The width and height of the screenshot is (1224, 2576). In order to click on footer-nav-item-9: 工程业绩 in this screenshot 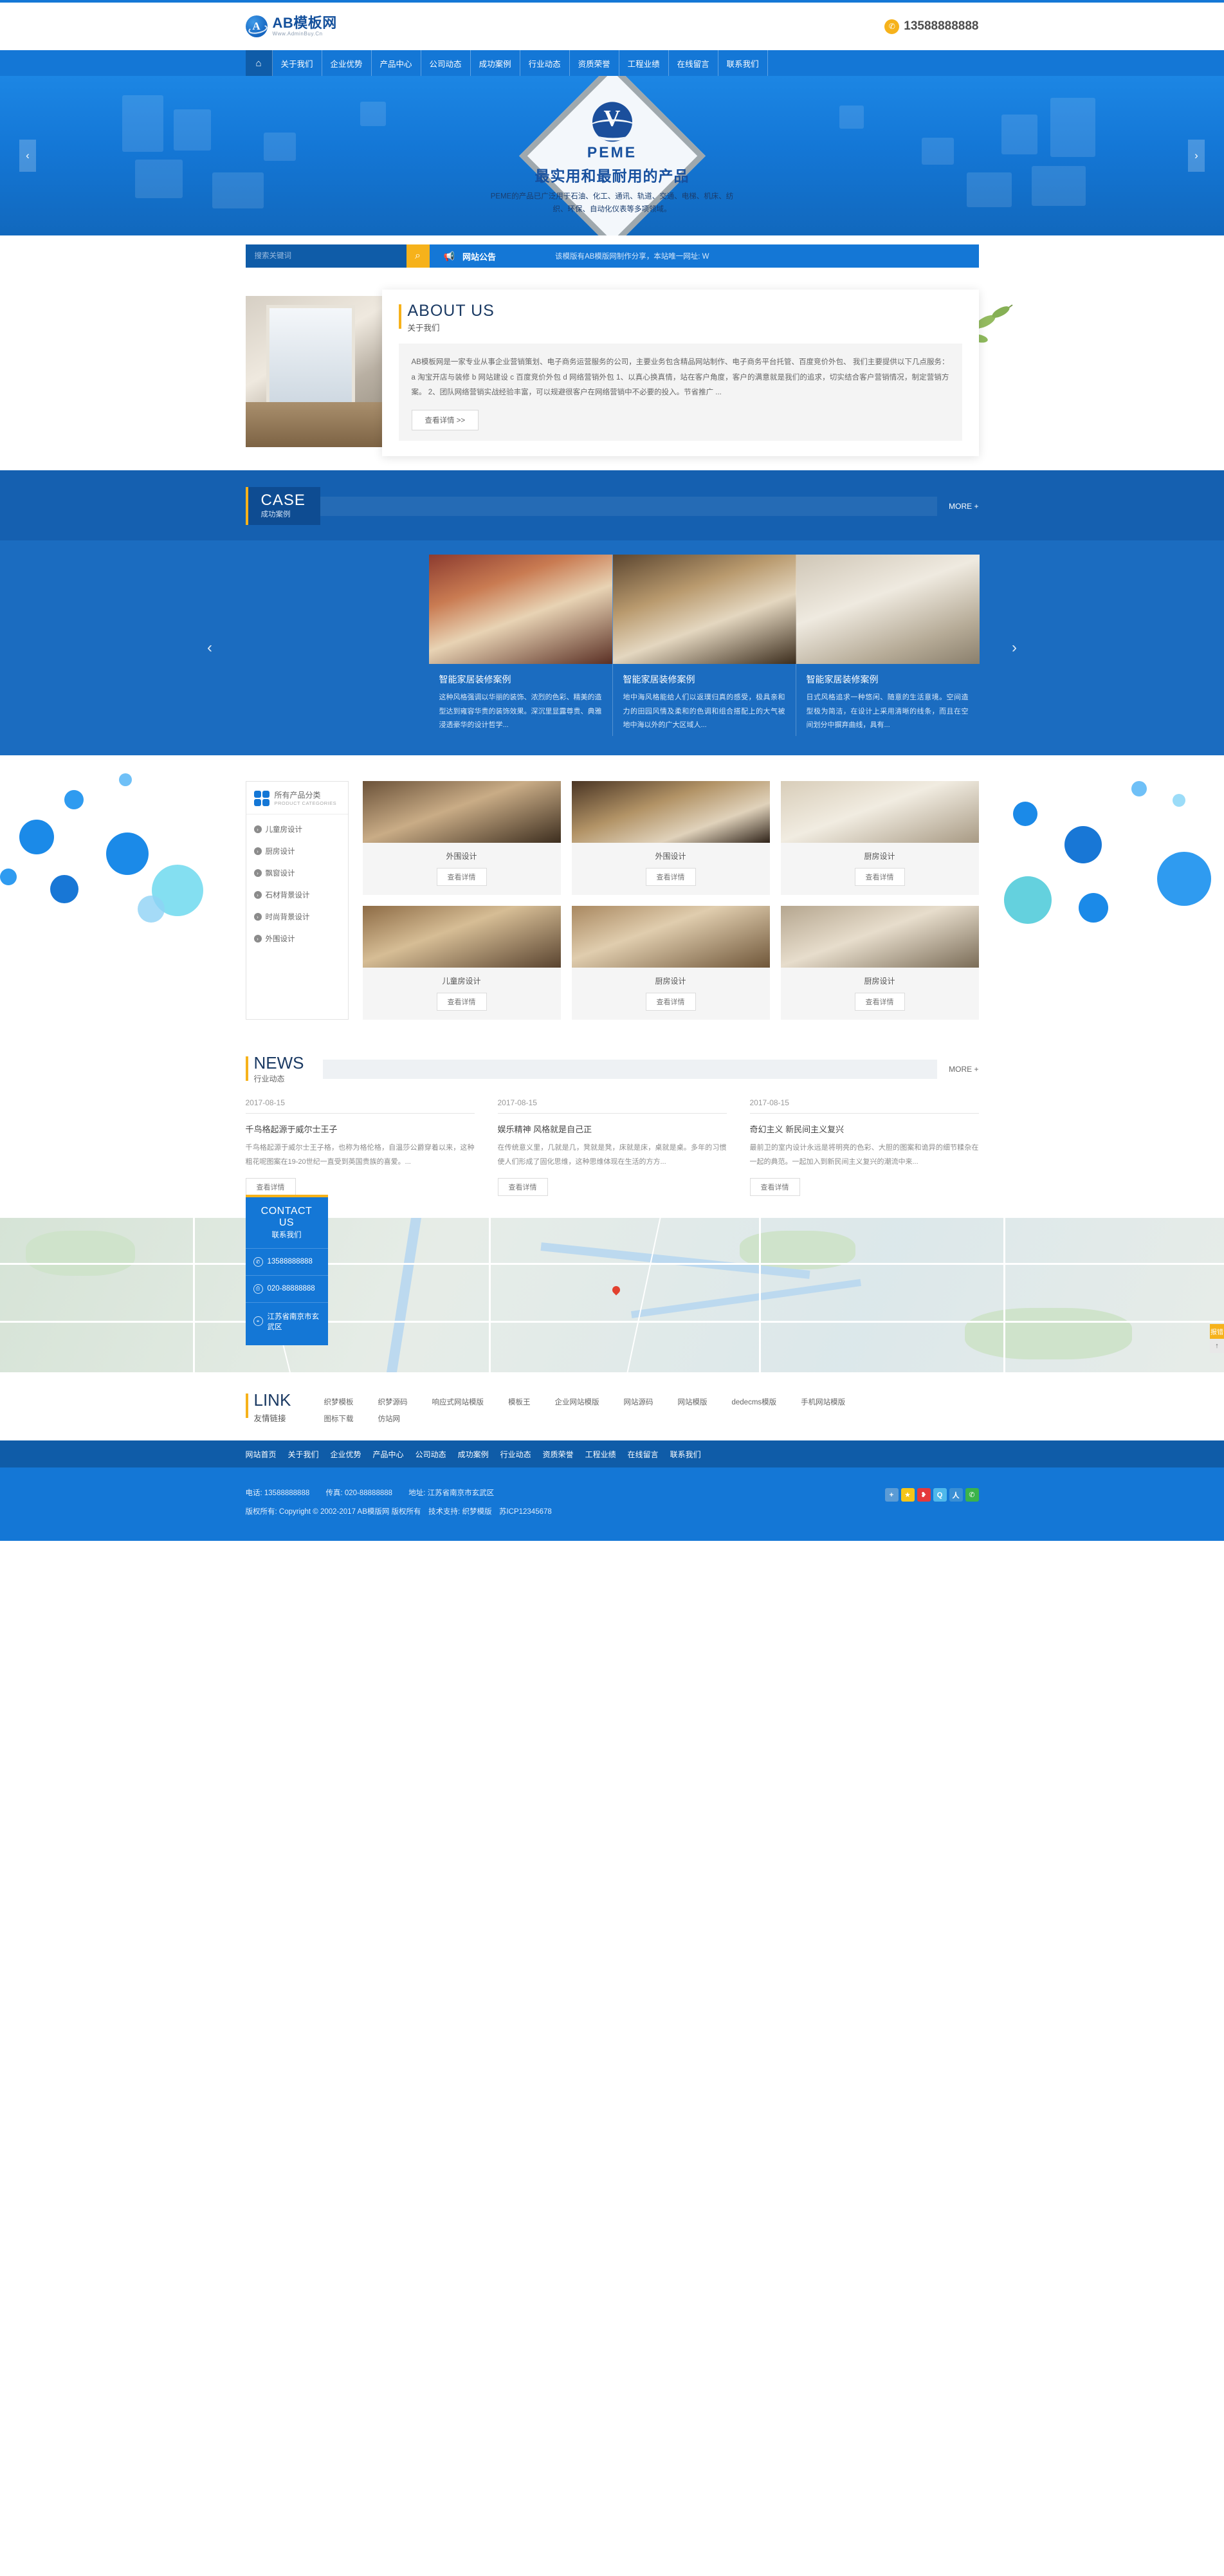, I will do `click(600, 1454)`.